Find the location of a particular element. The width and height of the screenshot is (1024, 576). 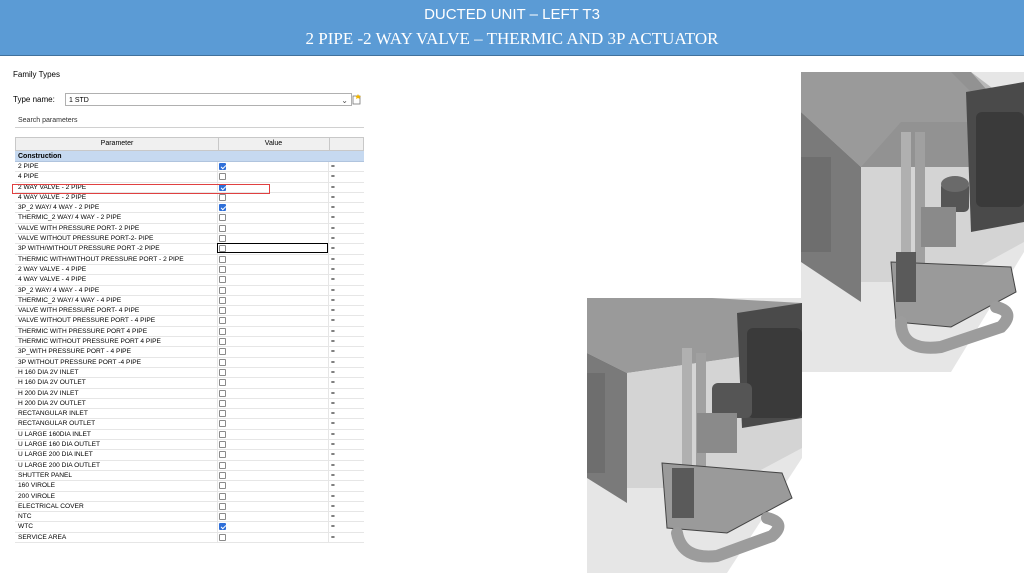

parameter-row: THERMIC WITH PRESSURE PORT 4 PIPE = is located at coordinates (189, 332).